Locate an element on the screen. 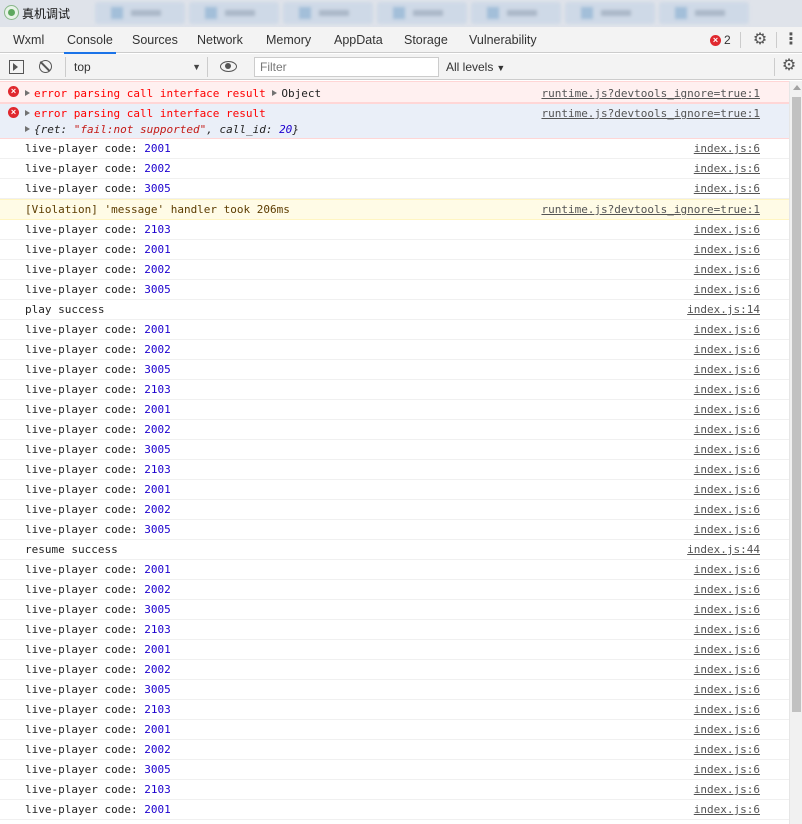  log-text: play success is located at coordinates (64, 309).